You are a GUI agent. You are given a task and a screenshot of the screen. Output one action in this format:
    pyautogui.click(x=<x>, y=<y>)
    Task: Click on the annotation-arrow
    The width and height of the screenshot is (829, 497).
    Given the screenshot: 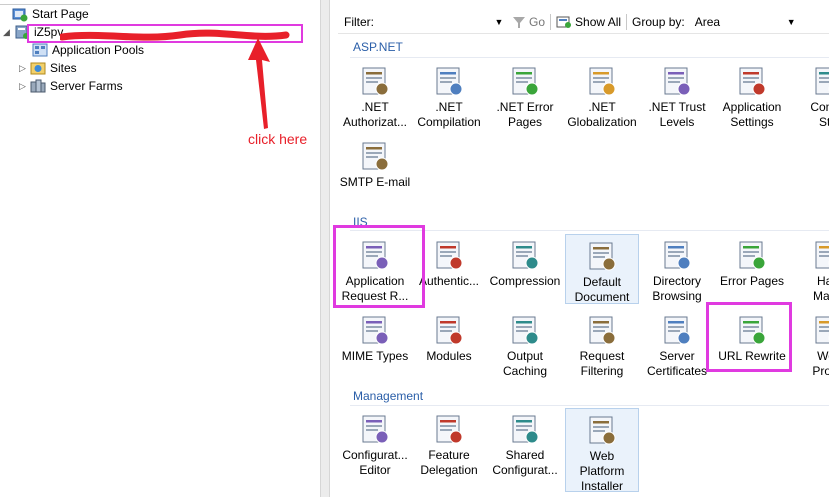 What is the action you would take?
    pyautogui.click(x=259, y=83)
    